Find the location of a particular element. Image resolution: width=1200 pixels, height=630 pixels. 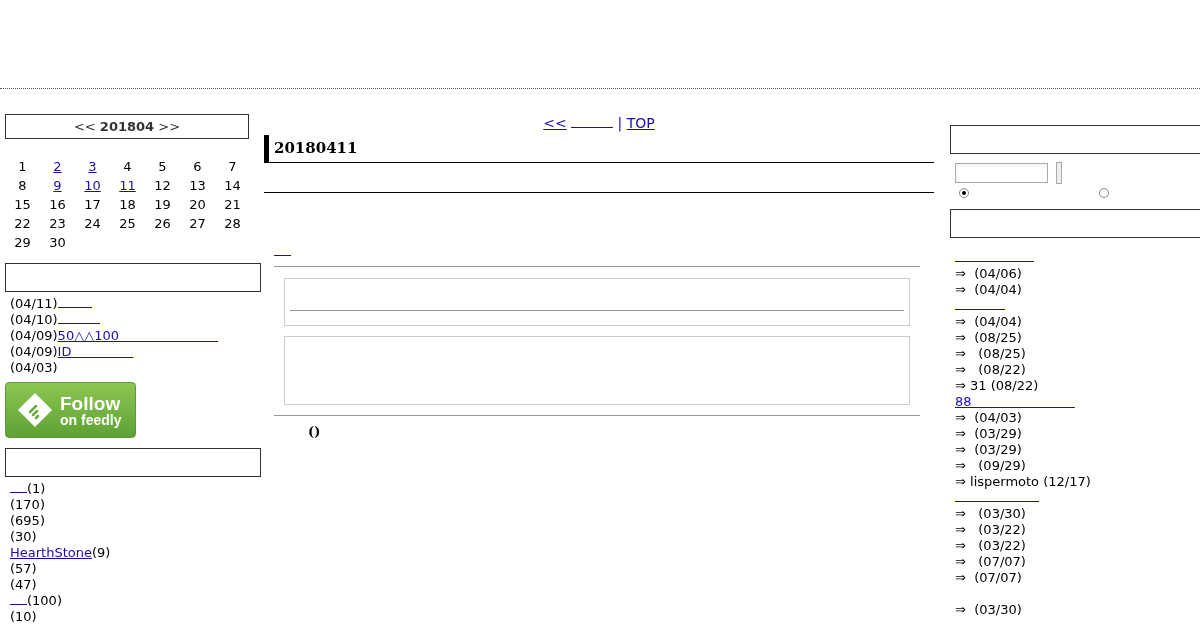

calendar-day: 27 is located at coordinates (197, 223).